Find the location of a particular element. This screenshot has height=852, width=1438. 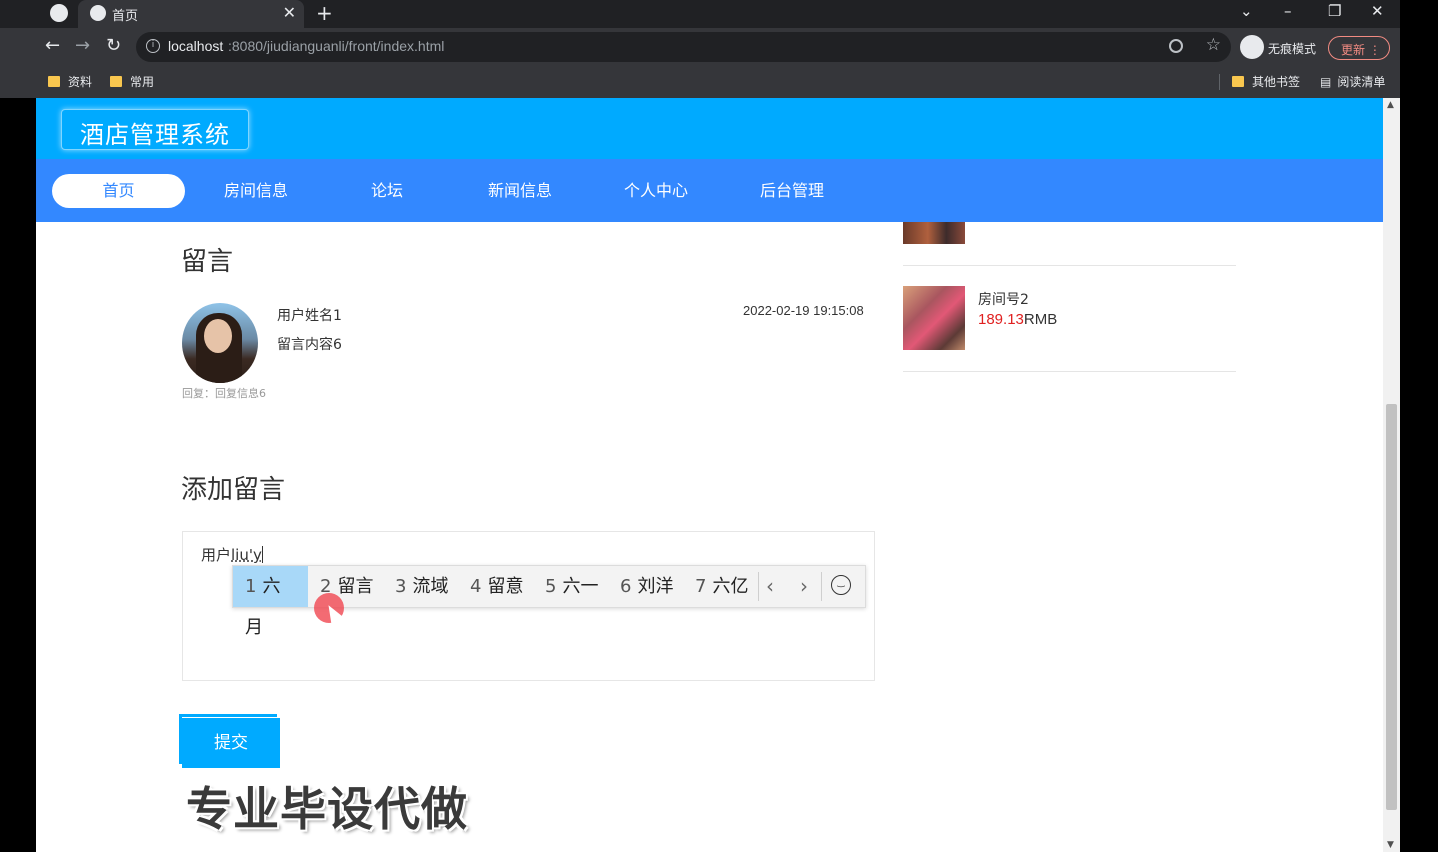

incognito-icon is located at coordinates (1252, 47).